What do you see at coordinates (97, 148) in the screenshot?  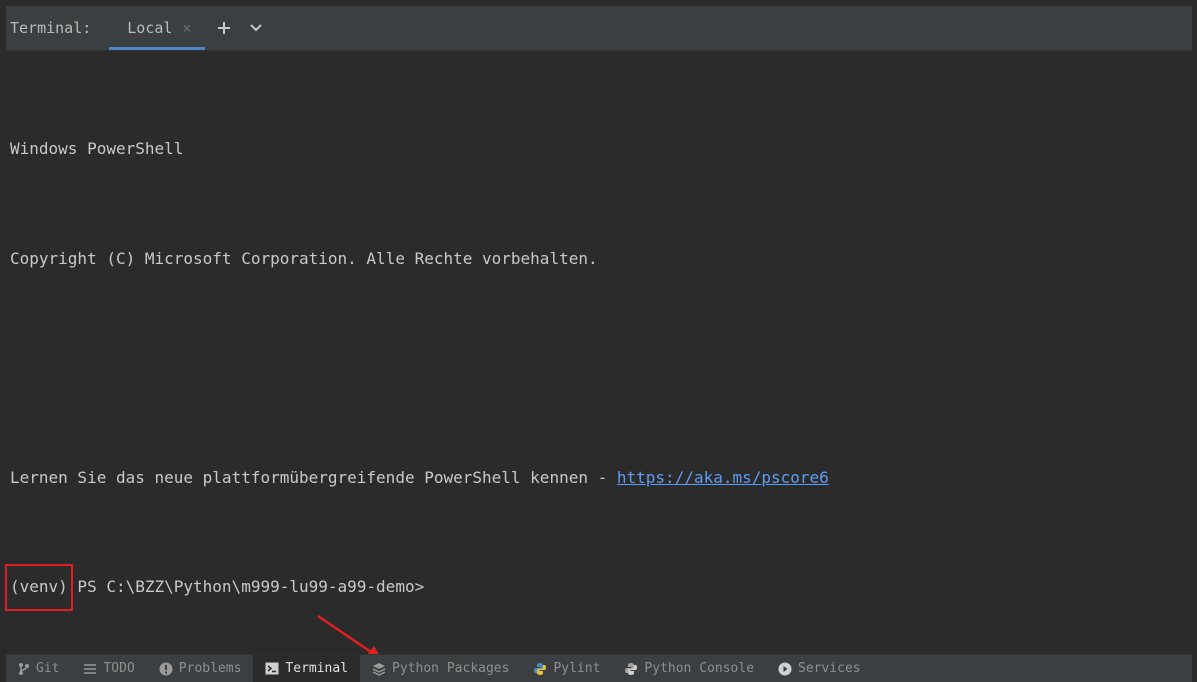 I see `terminal-line: Windows PowerShell` at bounding box center [97, 148].